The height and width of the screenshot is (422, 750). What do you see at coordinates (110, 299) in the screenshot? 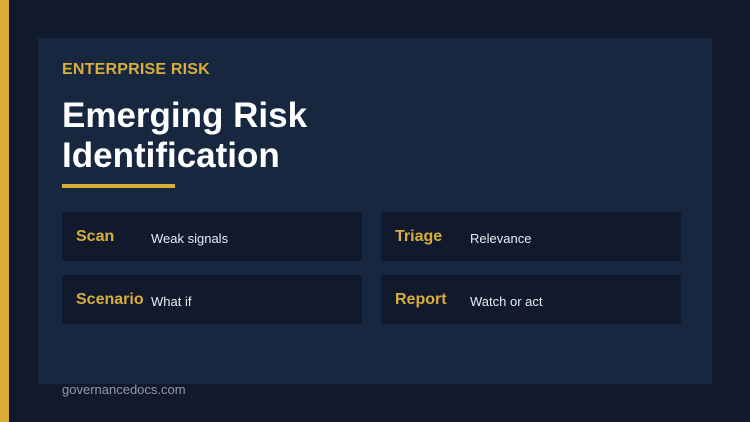
I see `item-label: Scenario` at bounding box center [110, 299].